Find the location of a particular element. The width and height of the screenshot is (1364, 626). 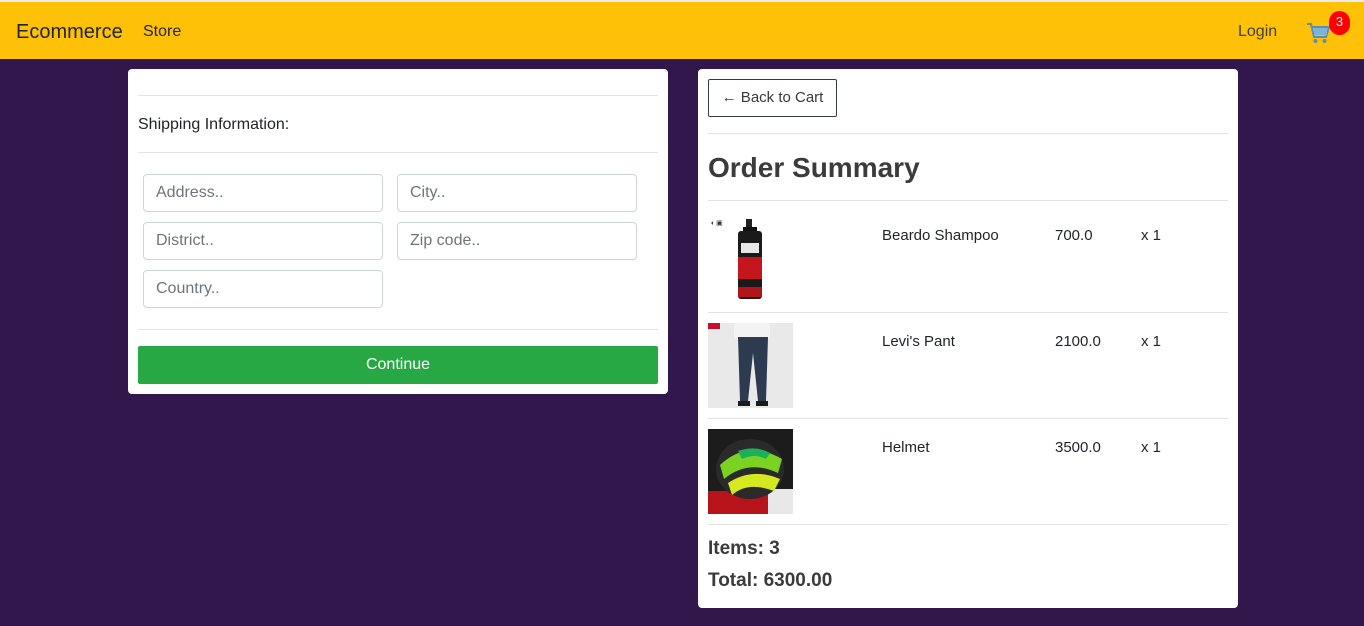

cart-count-badge: 3 is located at coordinates (1339, 23).